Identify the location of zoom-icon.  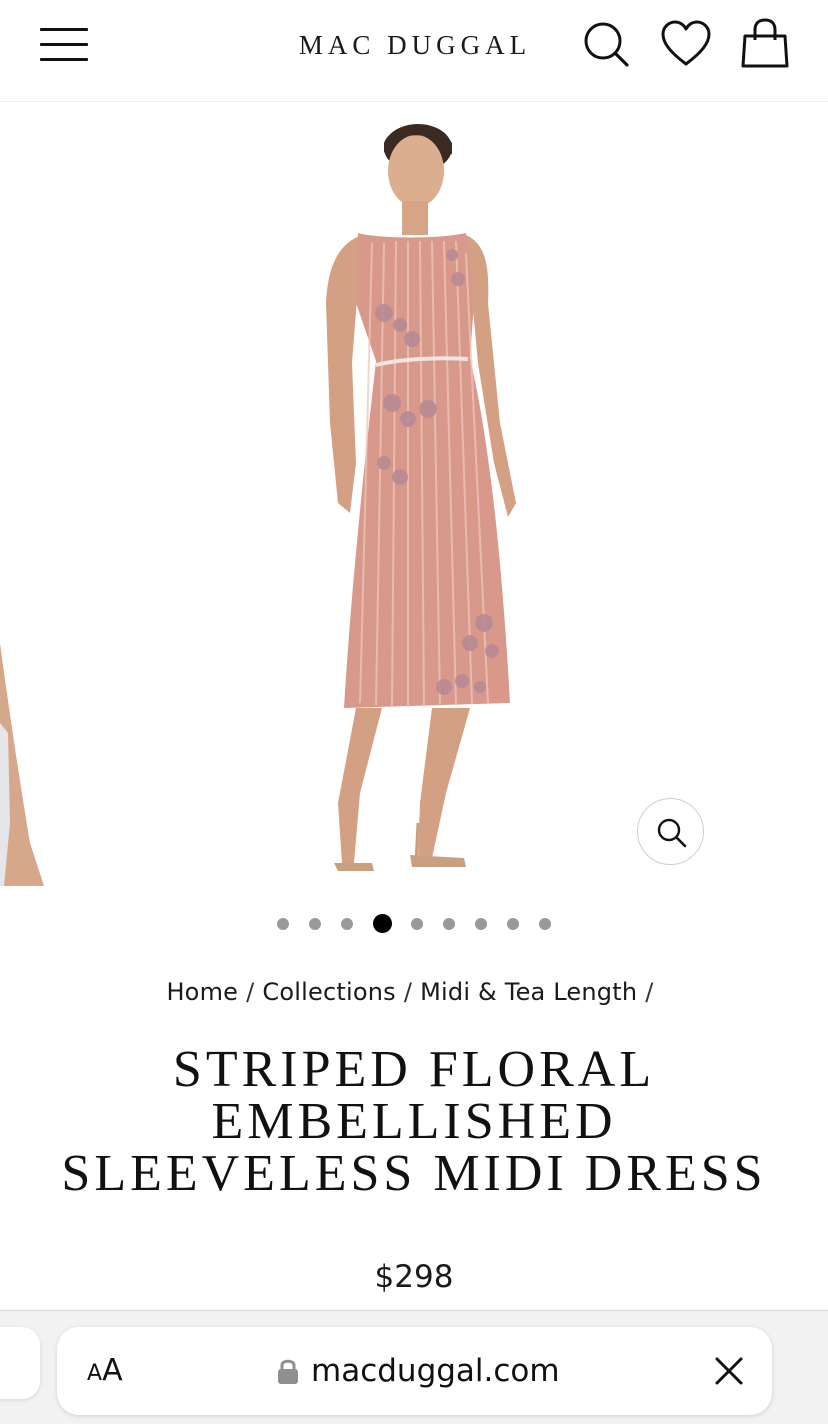
(672, 833).